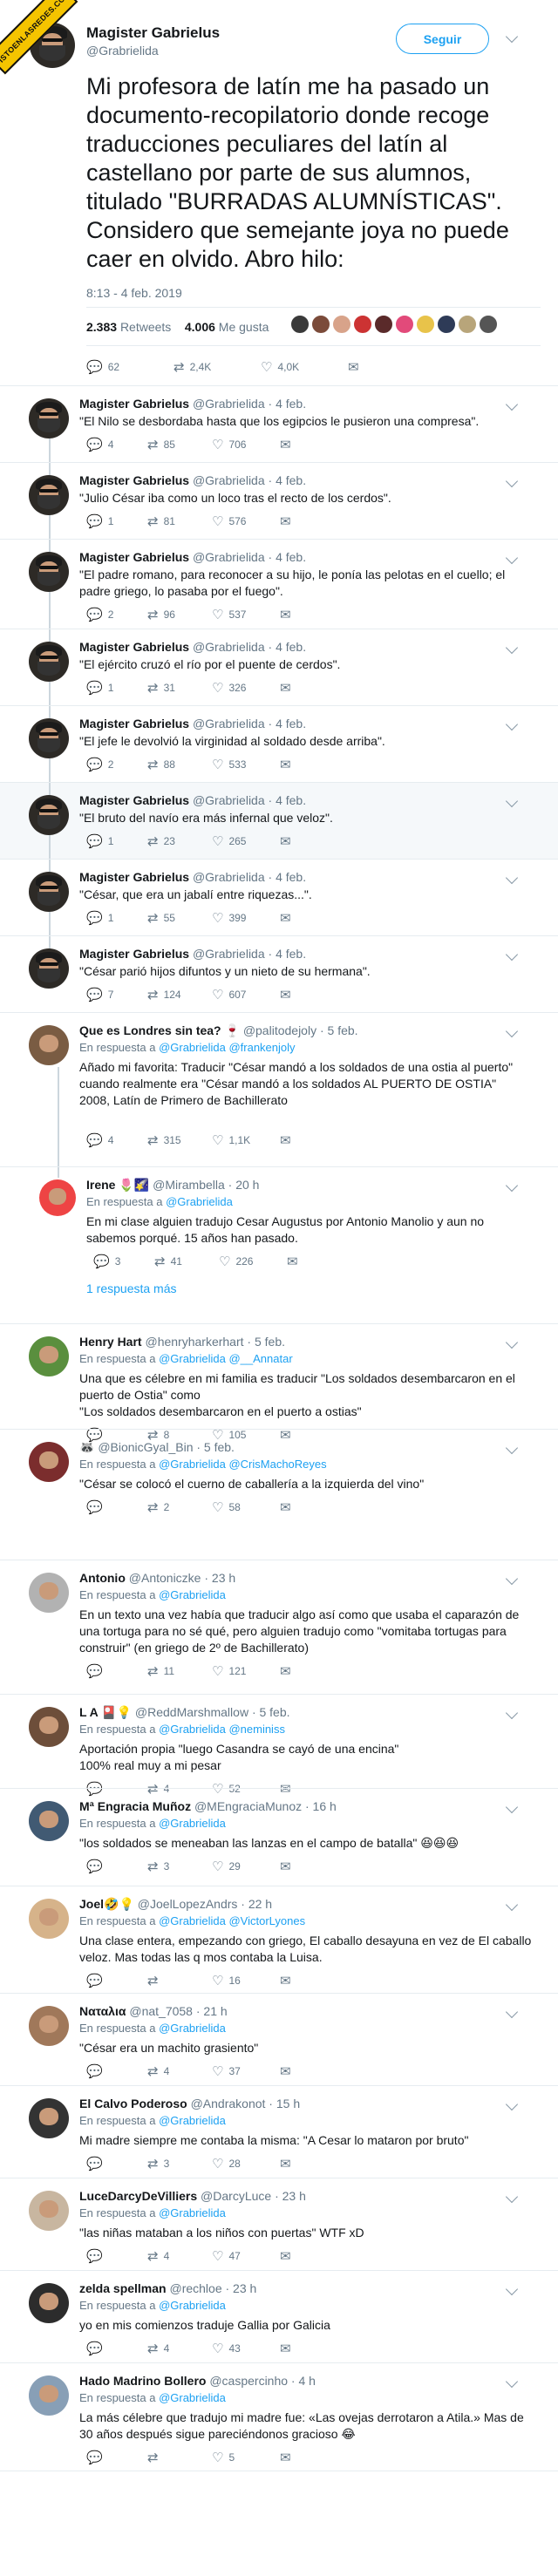  Describe the element at coordinates (246, 918) in the screenshot. I see `like-button: ♡ 399` at that location.